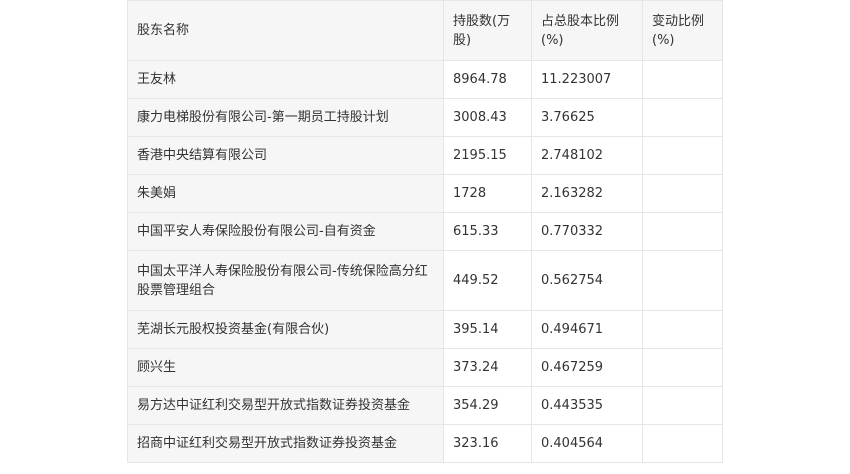 The image size is (850, 474). Describe the element at coordinates (587, 117) in the screenshot. I see `cell-ratio: 3.76625` at that location.